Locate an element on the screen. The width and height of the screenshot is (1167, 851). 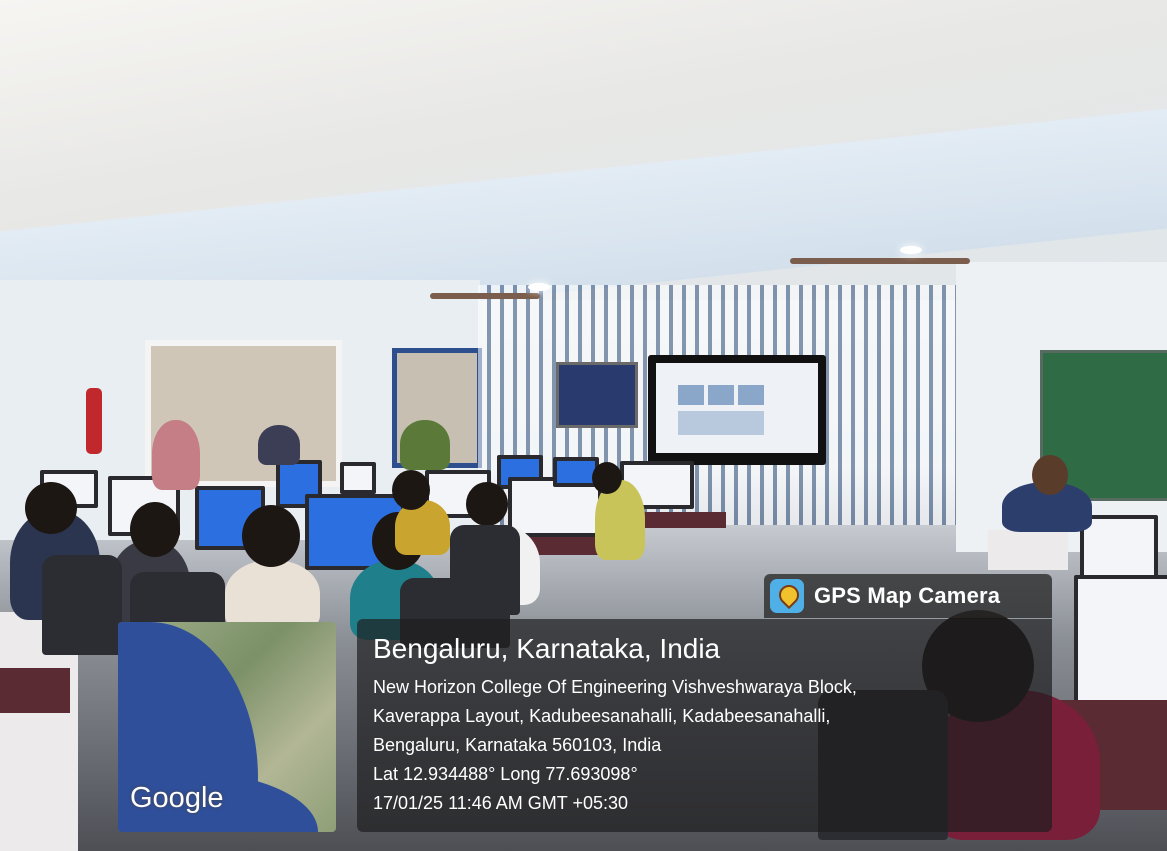
map-pin-icon is located at coordinates (787, 596).